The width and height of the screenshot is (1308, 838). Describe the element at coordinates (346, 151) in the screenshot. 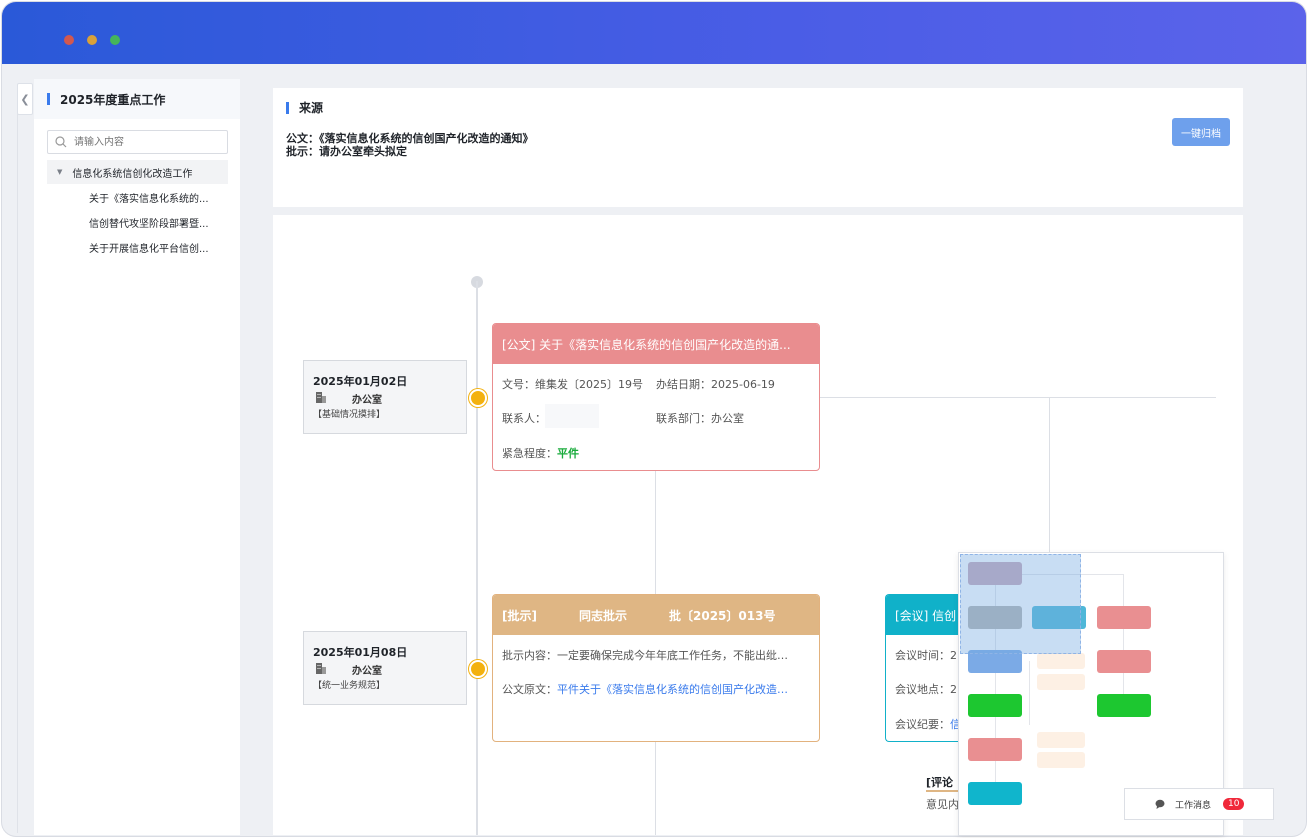

I see `source-note-line: 批示：请办公室牵头拟定` at that location.